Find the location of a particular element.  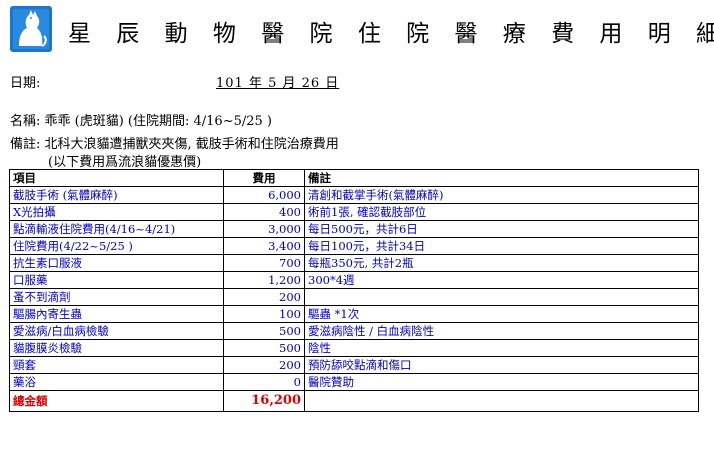

row-item: 點滴輸液住院費用(4/16~4/21) is located at coordinates (116, 229).